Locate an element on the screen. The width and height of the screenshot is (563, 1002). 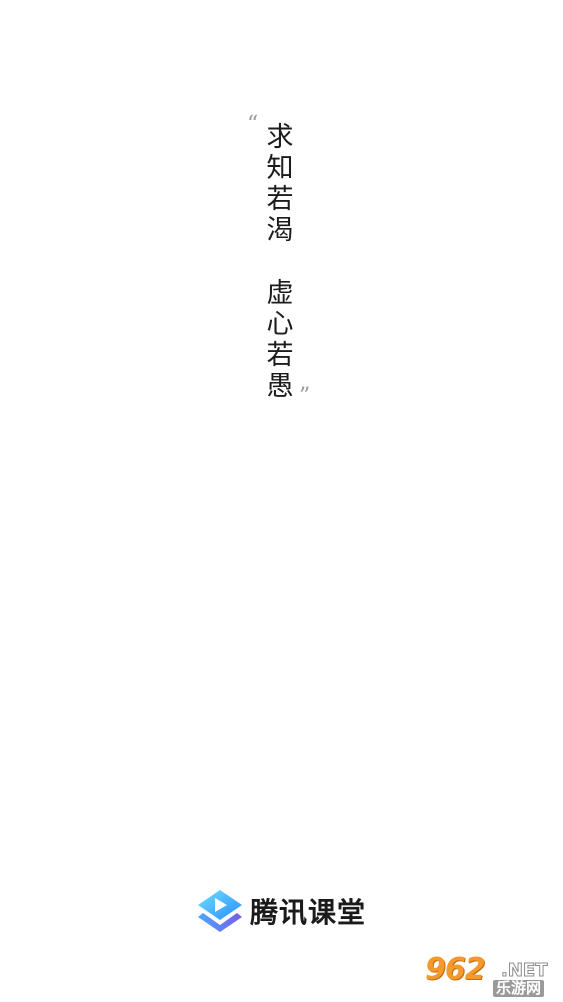
brand-name: 腾讯课堂 is located at coordinates (308, 912).